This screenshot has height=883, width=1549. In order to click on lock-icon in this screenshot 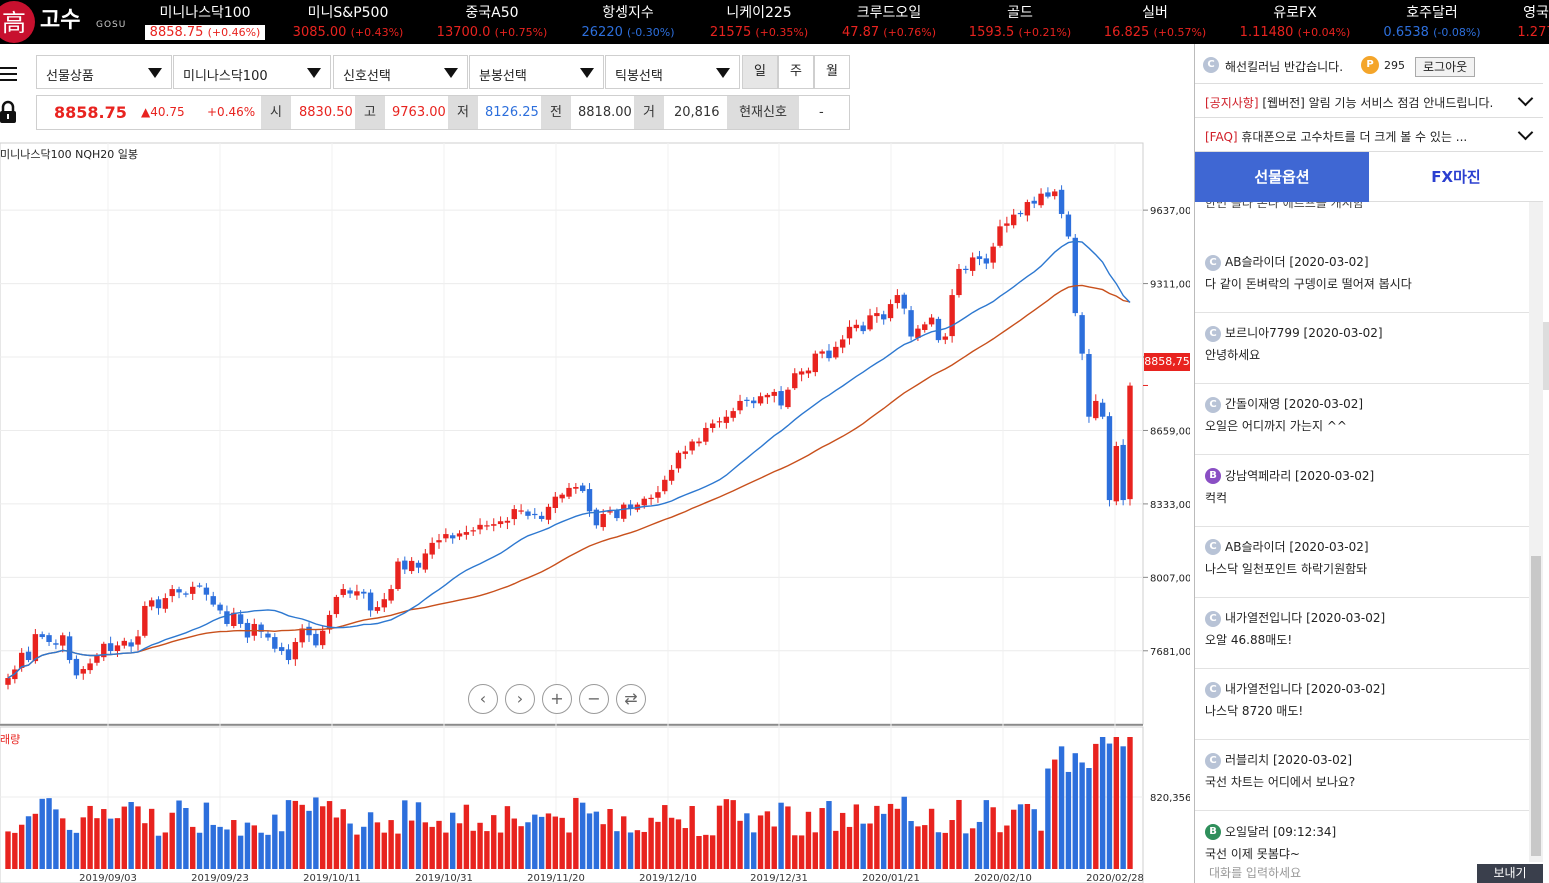, I will do `click(8, 112)`.